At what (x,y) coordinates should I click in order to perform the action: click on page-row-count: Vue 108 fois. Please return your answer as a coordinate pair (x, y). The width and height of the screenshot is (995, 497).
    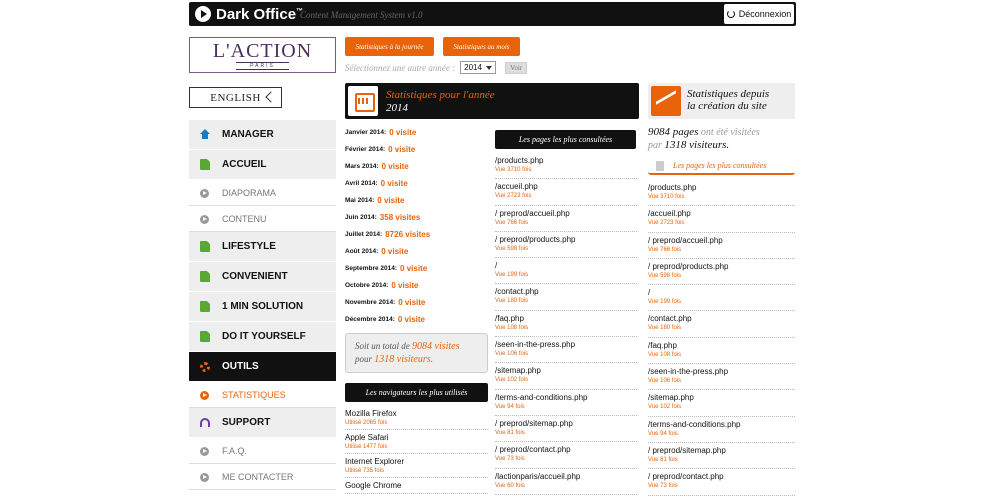
    Looking at the image, I should click on (512, 327).